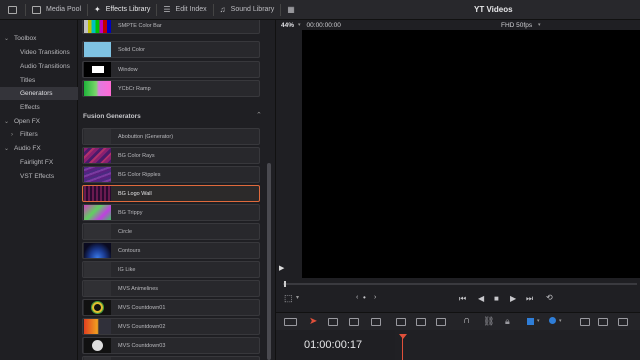 The width and height of the screenshot is (640, 360). I want to click on sidebar-item-audio-fx: ⌄ Audio FX, so click(39, 148).